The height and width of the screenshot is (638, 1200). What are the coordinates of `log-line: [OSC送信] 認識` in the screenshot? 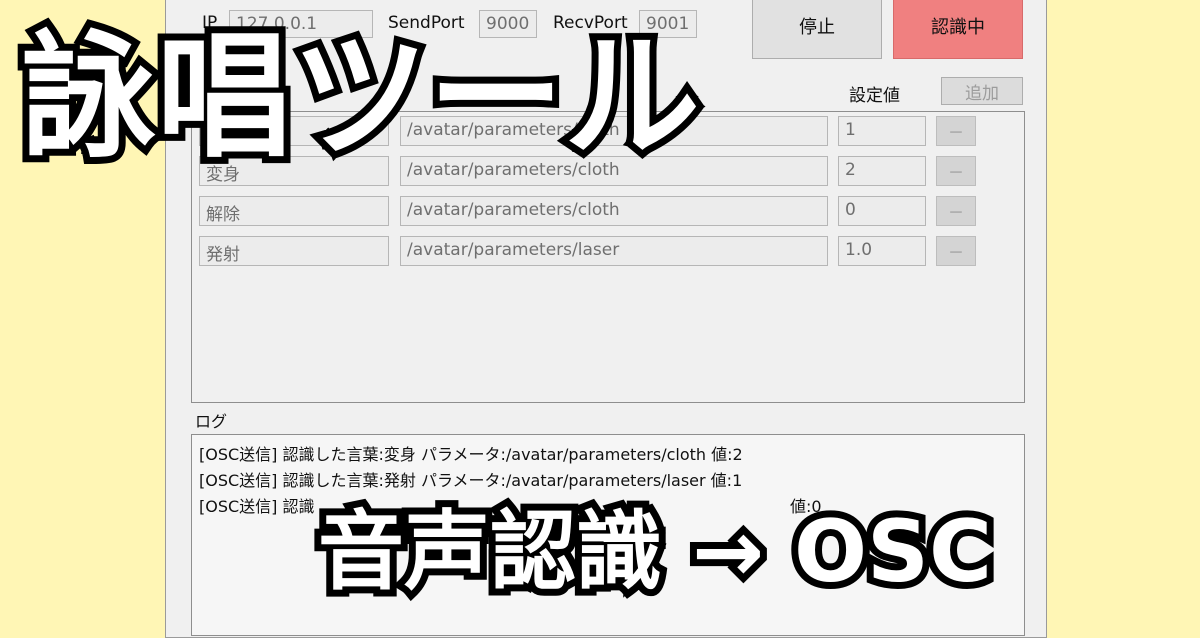 It's located at (257, 506).